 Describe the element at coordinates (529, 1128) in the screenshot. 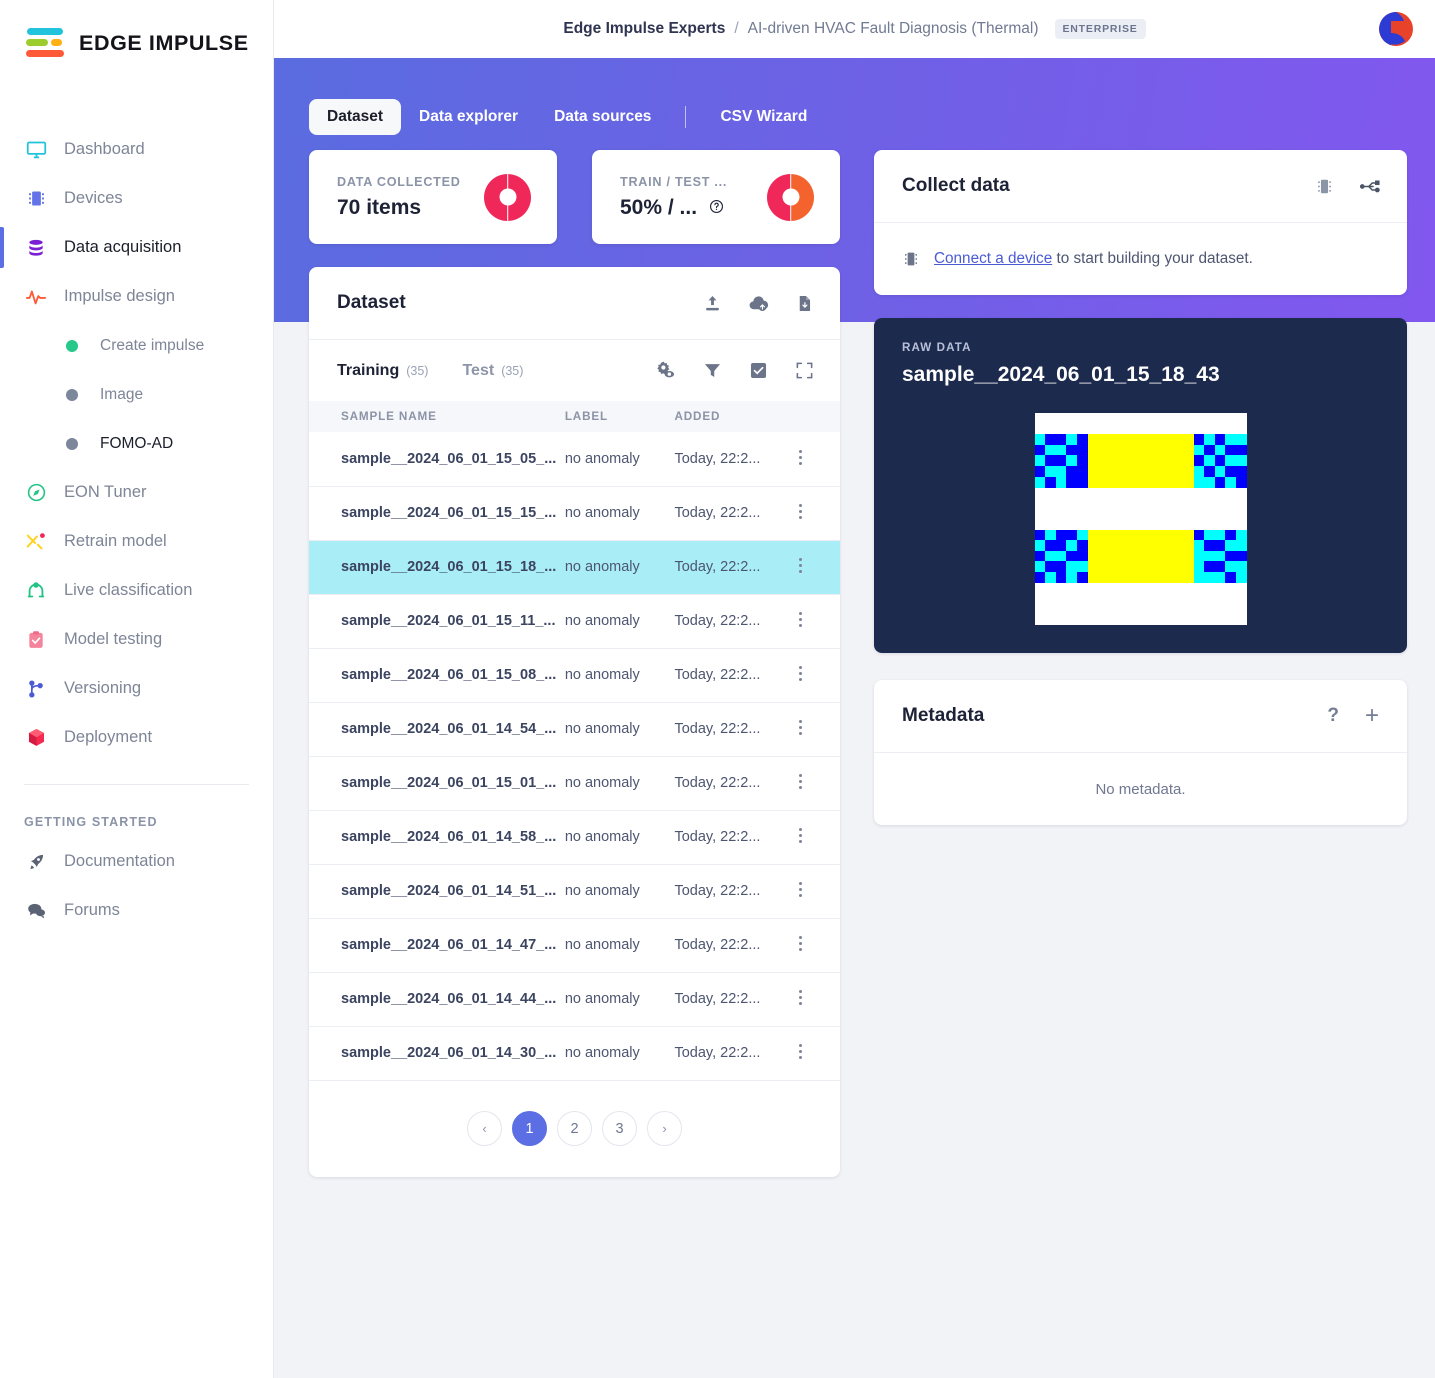

I see `pagination-page-1: 1` at that location.